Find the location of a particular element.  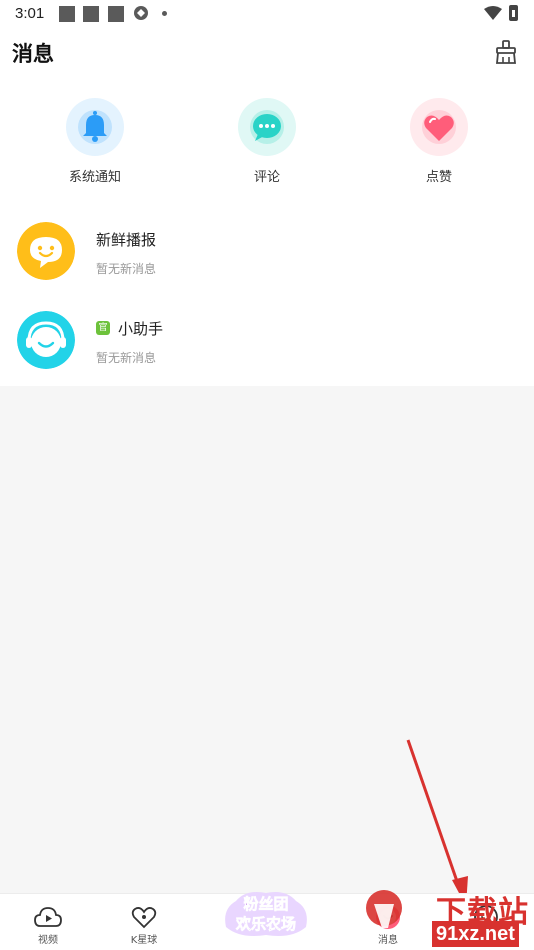

smile-bubble-icon is located at coordinates (46, 251).